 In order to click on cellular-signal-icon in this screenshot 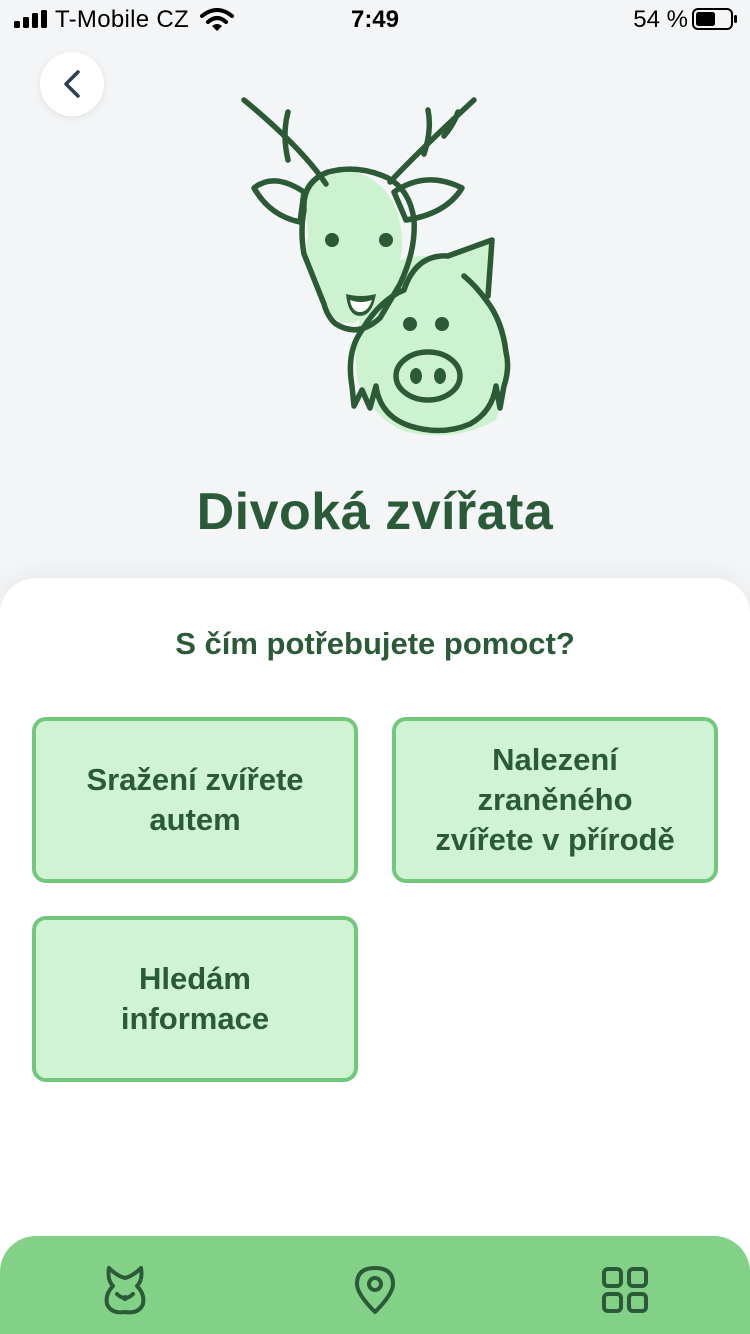, I will do `click(30, 19)`.